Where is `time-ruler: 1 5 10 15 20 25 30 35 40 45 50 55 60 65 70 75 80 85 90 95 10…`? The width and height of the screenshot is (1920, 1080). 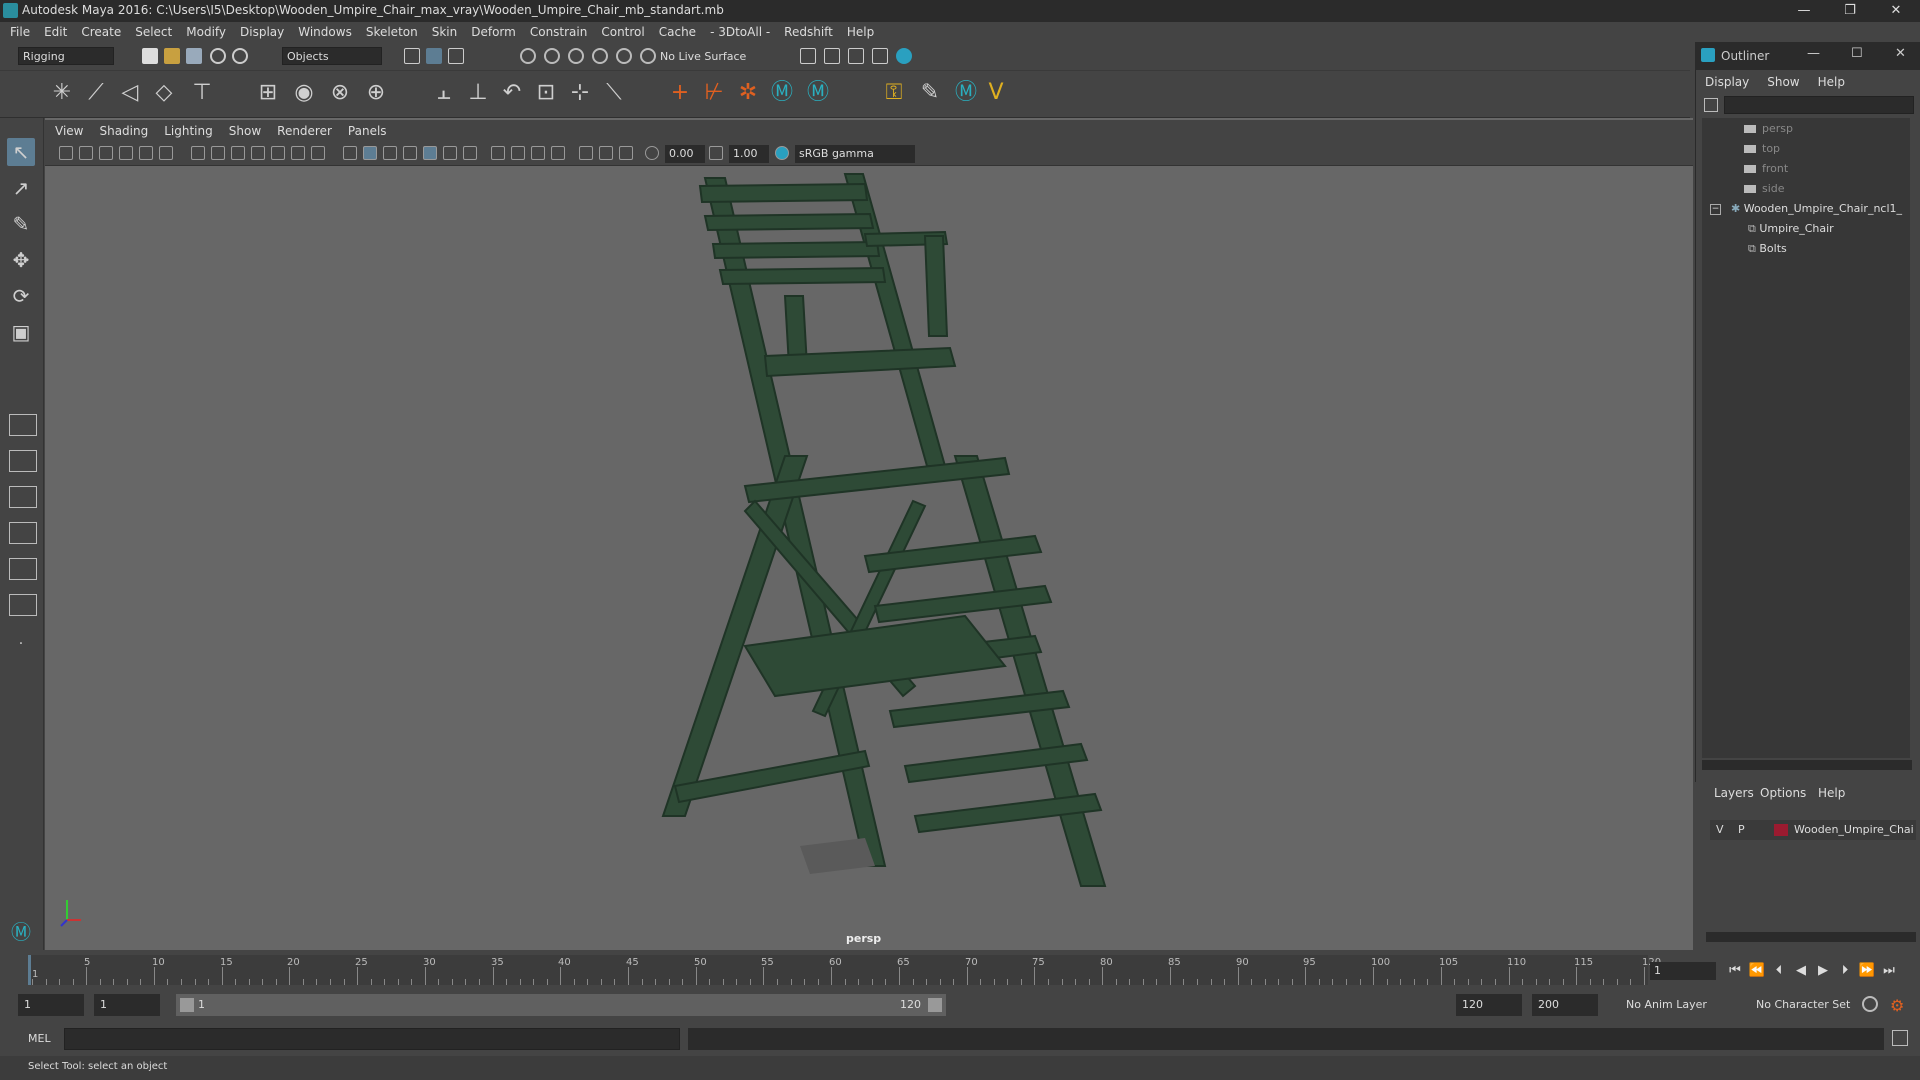
time-ruler: 1 5 10 15 20 25 30 35 40 45 50 55 60 65 70 75 80 85 90 95 10… is located at coordinates (844, 970).